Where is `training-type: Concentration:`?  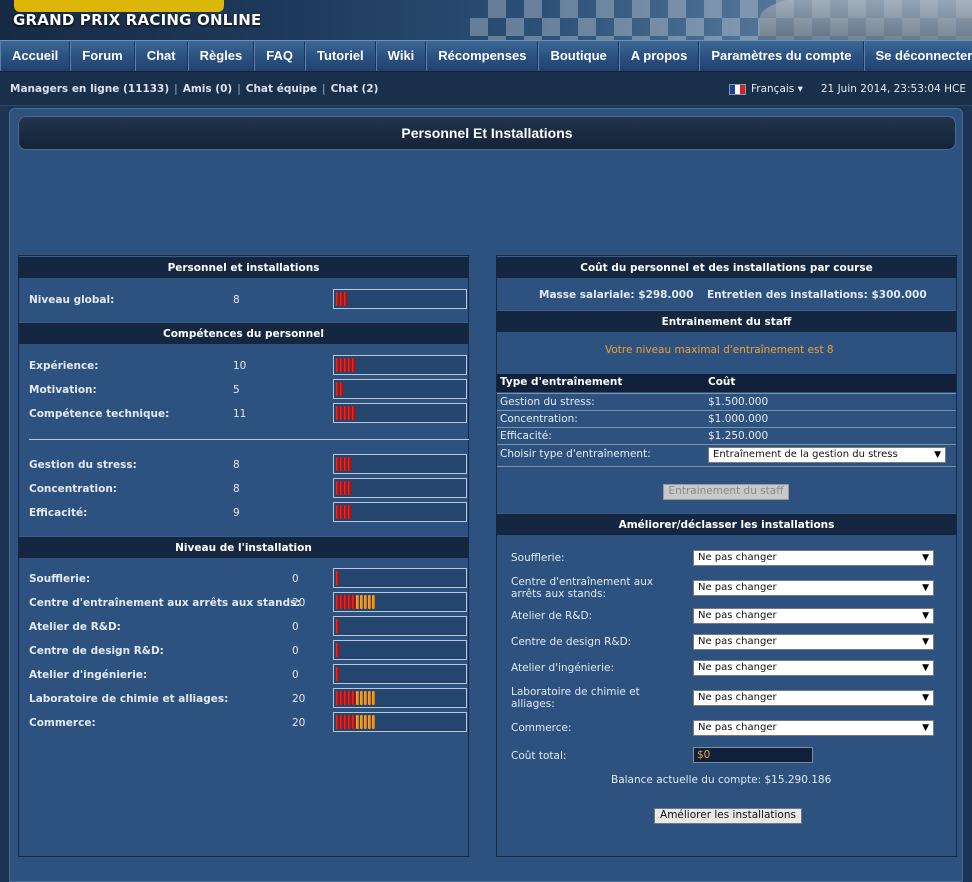 training-type: Concentration: is located at coordinates (539, 419).